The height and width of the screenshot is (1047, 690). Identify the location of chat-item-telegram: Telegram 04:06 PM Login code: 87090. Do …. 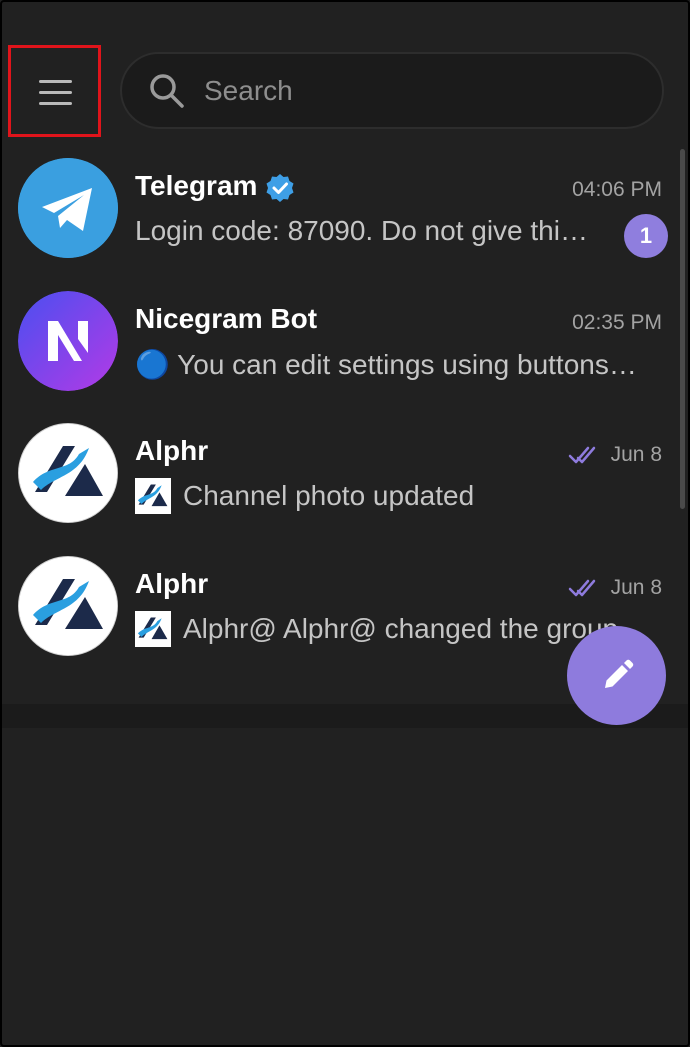
(345, 208).